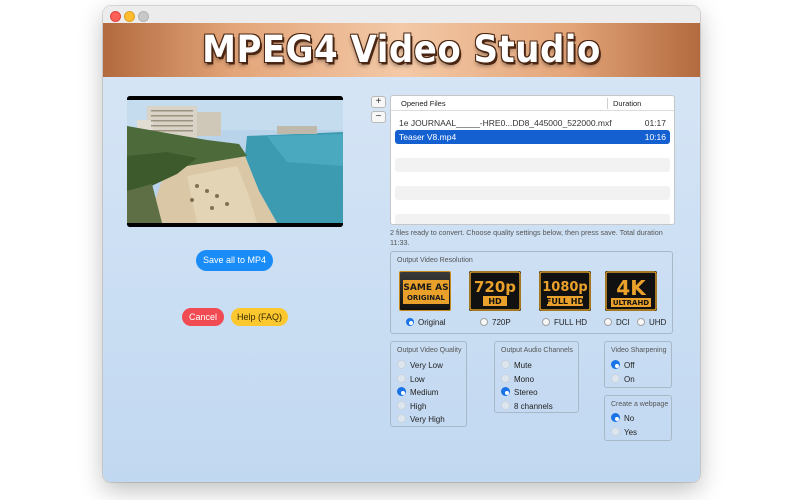 Image resolution: width=800 pixels, height=500 pixels. I want to click on resolution-option-uhd: UHD, so click(651, 322).